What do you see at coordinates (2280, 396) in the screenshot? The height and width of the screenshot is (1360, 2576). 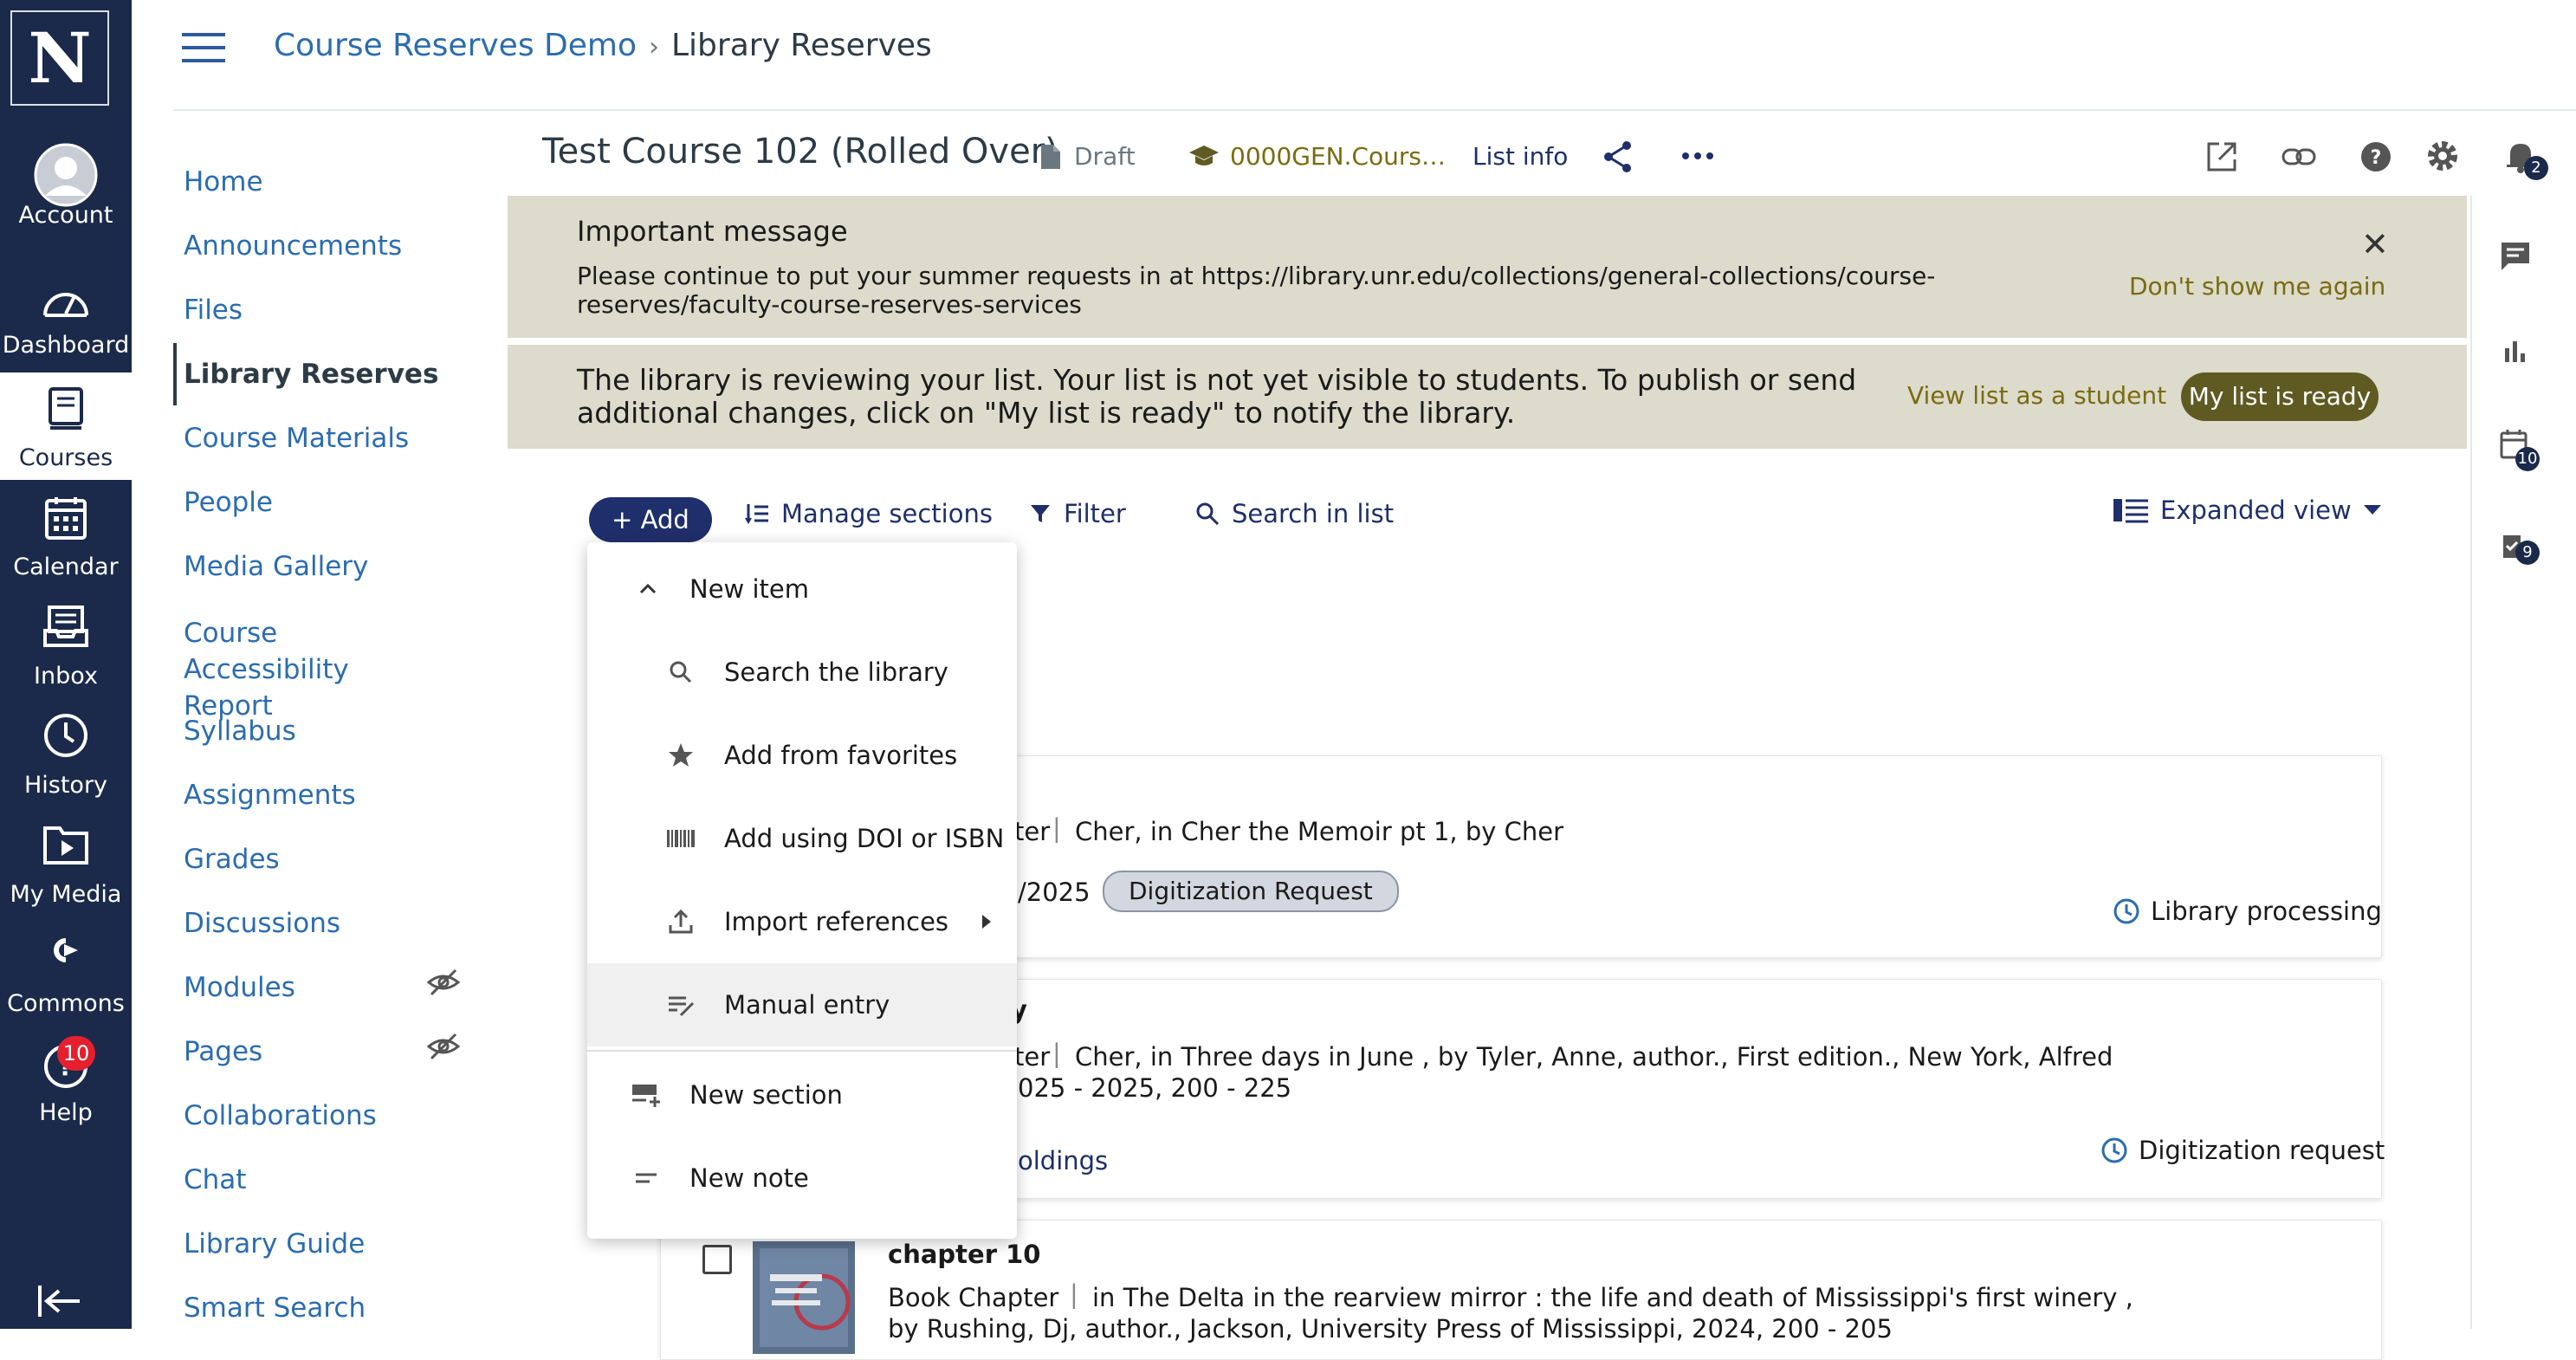 I see `my-list-is-ready-button: My list is ready` at bounding box center [2280, 396].